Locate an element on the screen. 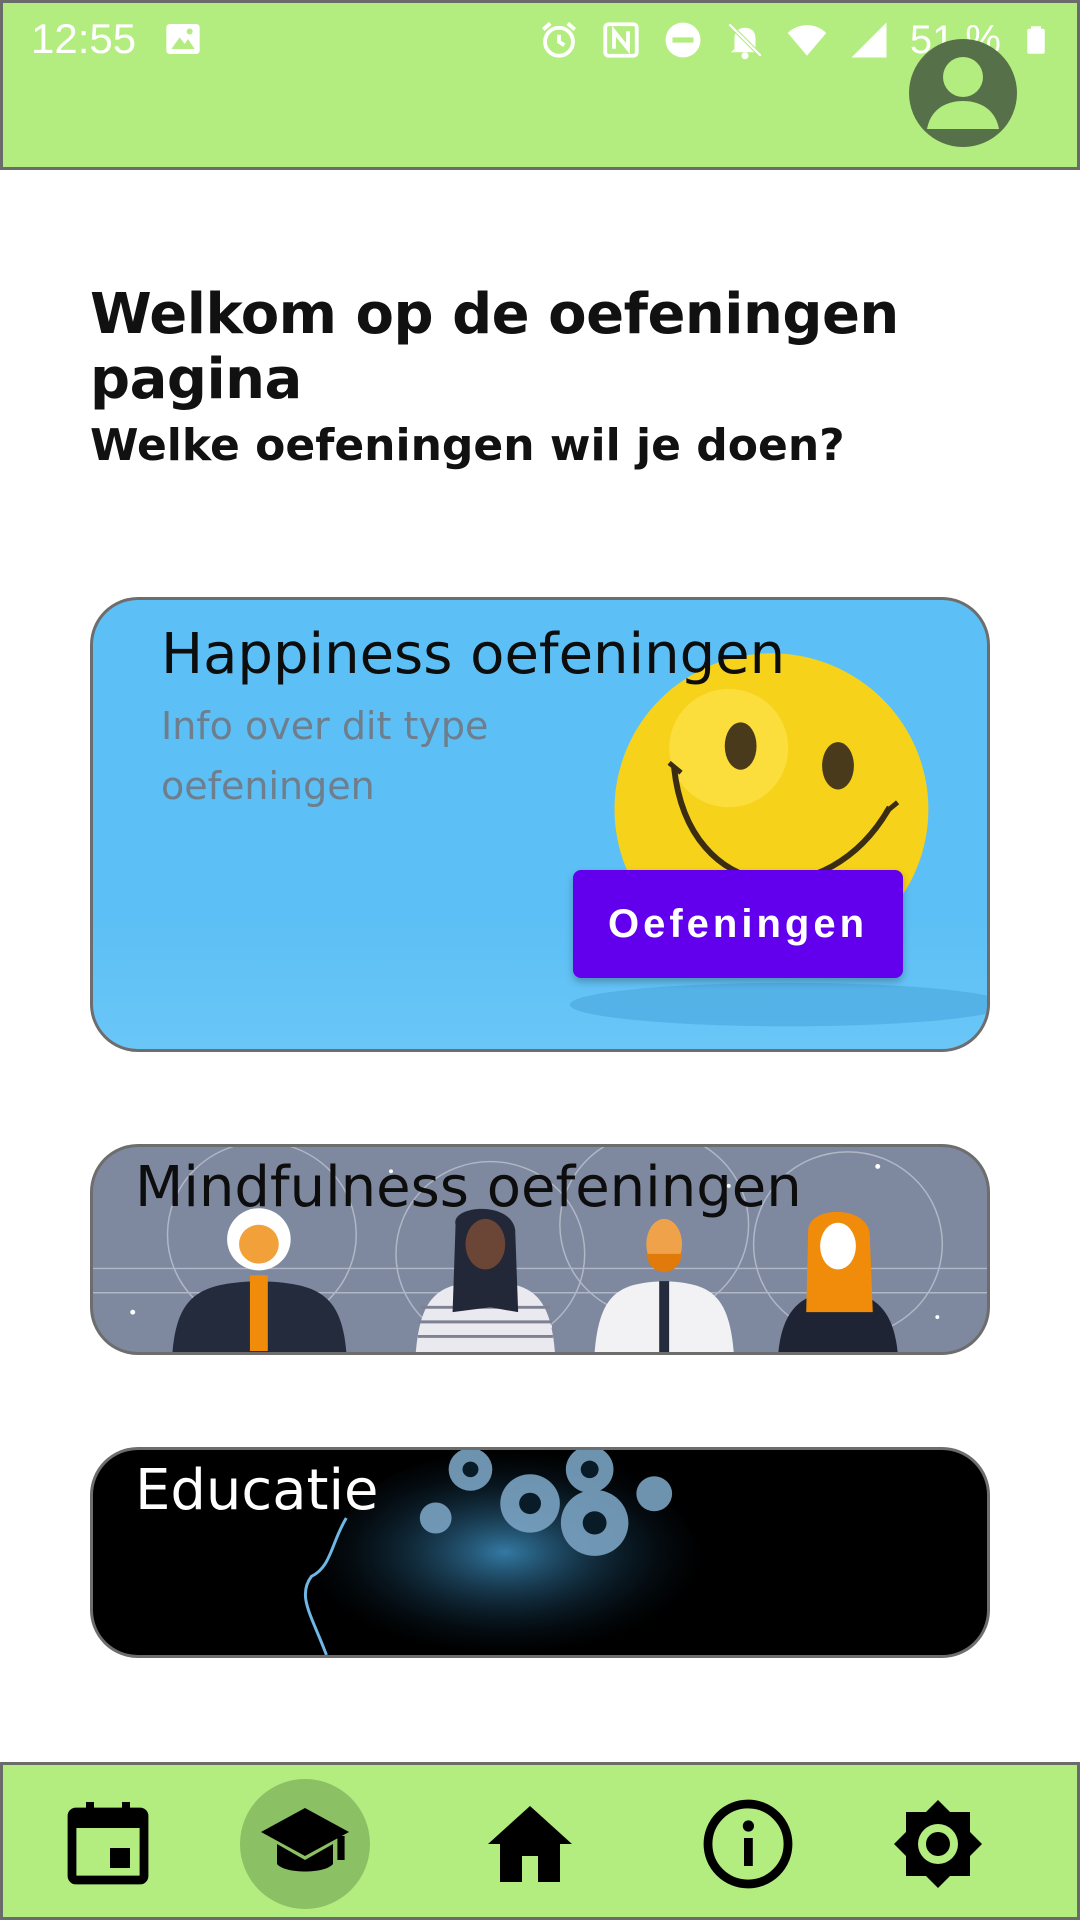  nav-settings is located at coordinates (938, 1844).